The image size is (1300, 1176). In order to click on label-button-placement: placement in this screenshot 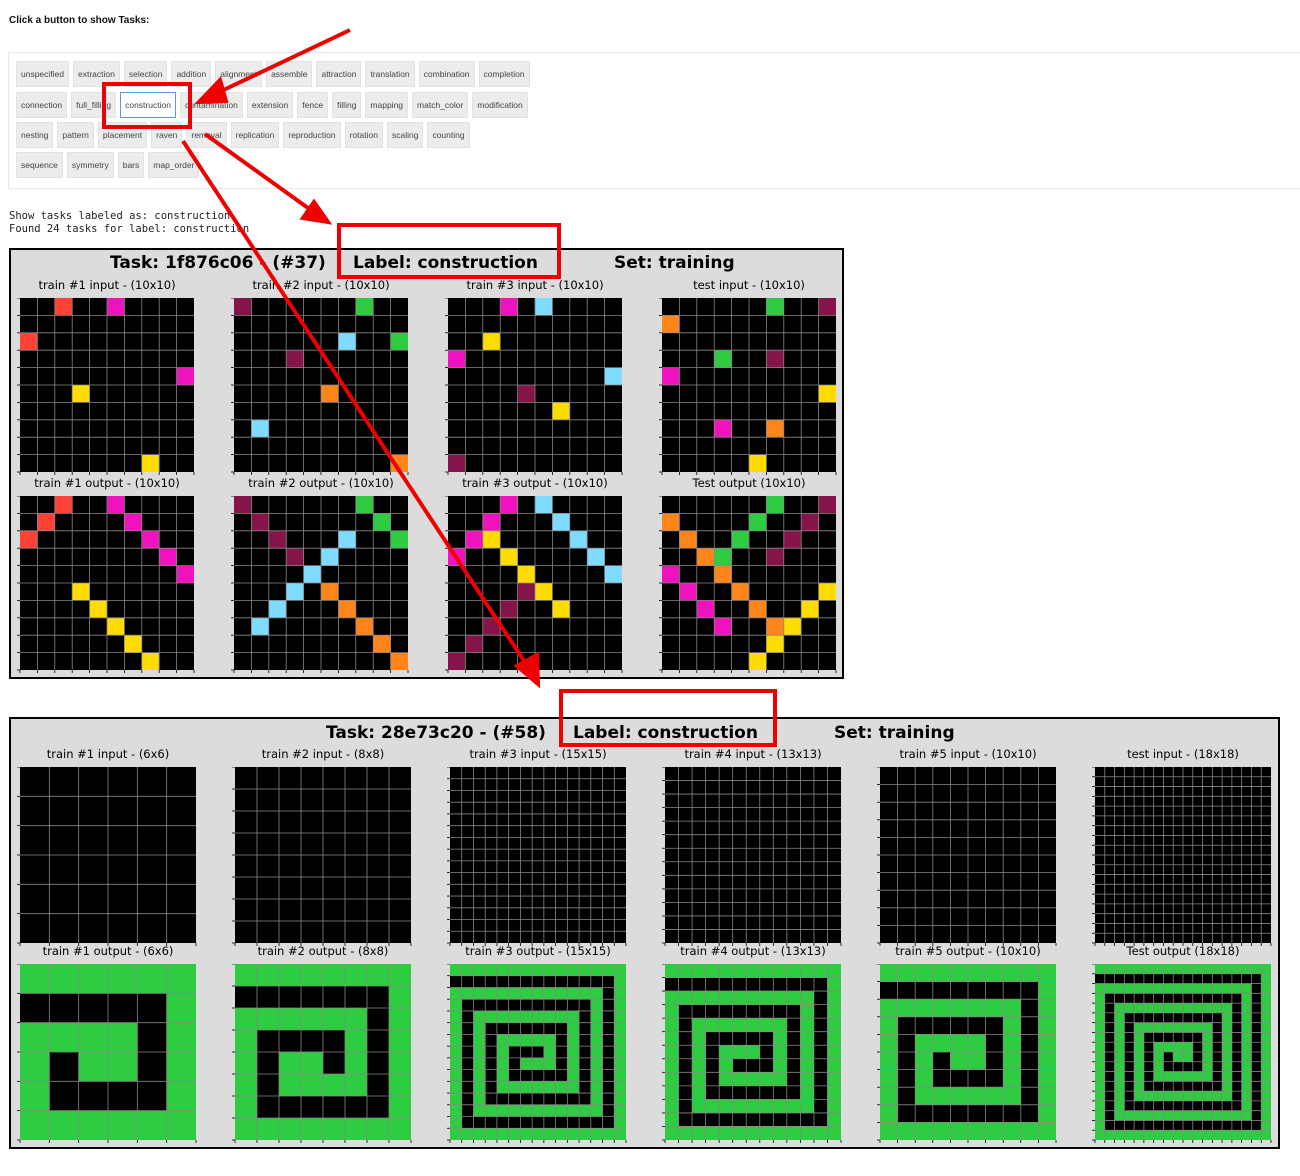, I will do `click(122, 135)`.